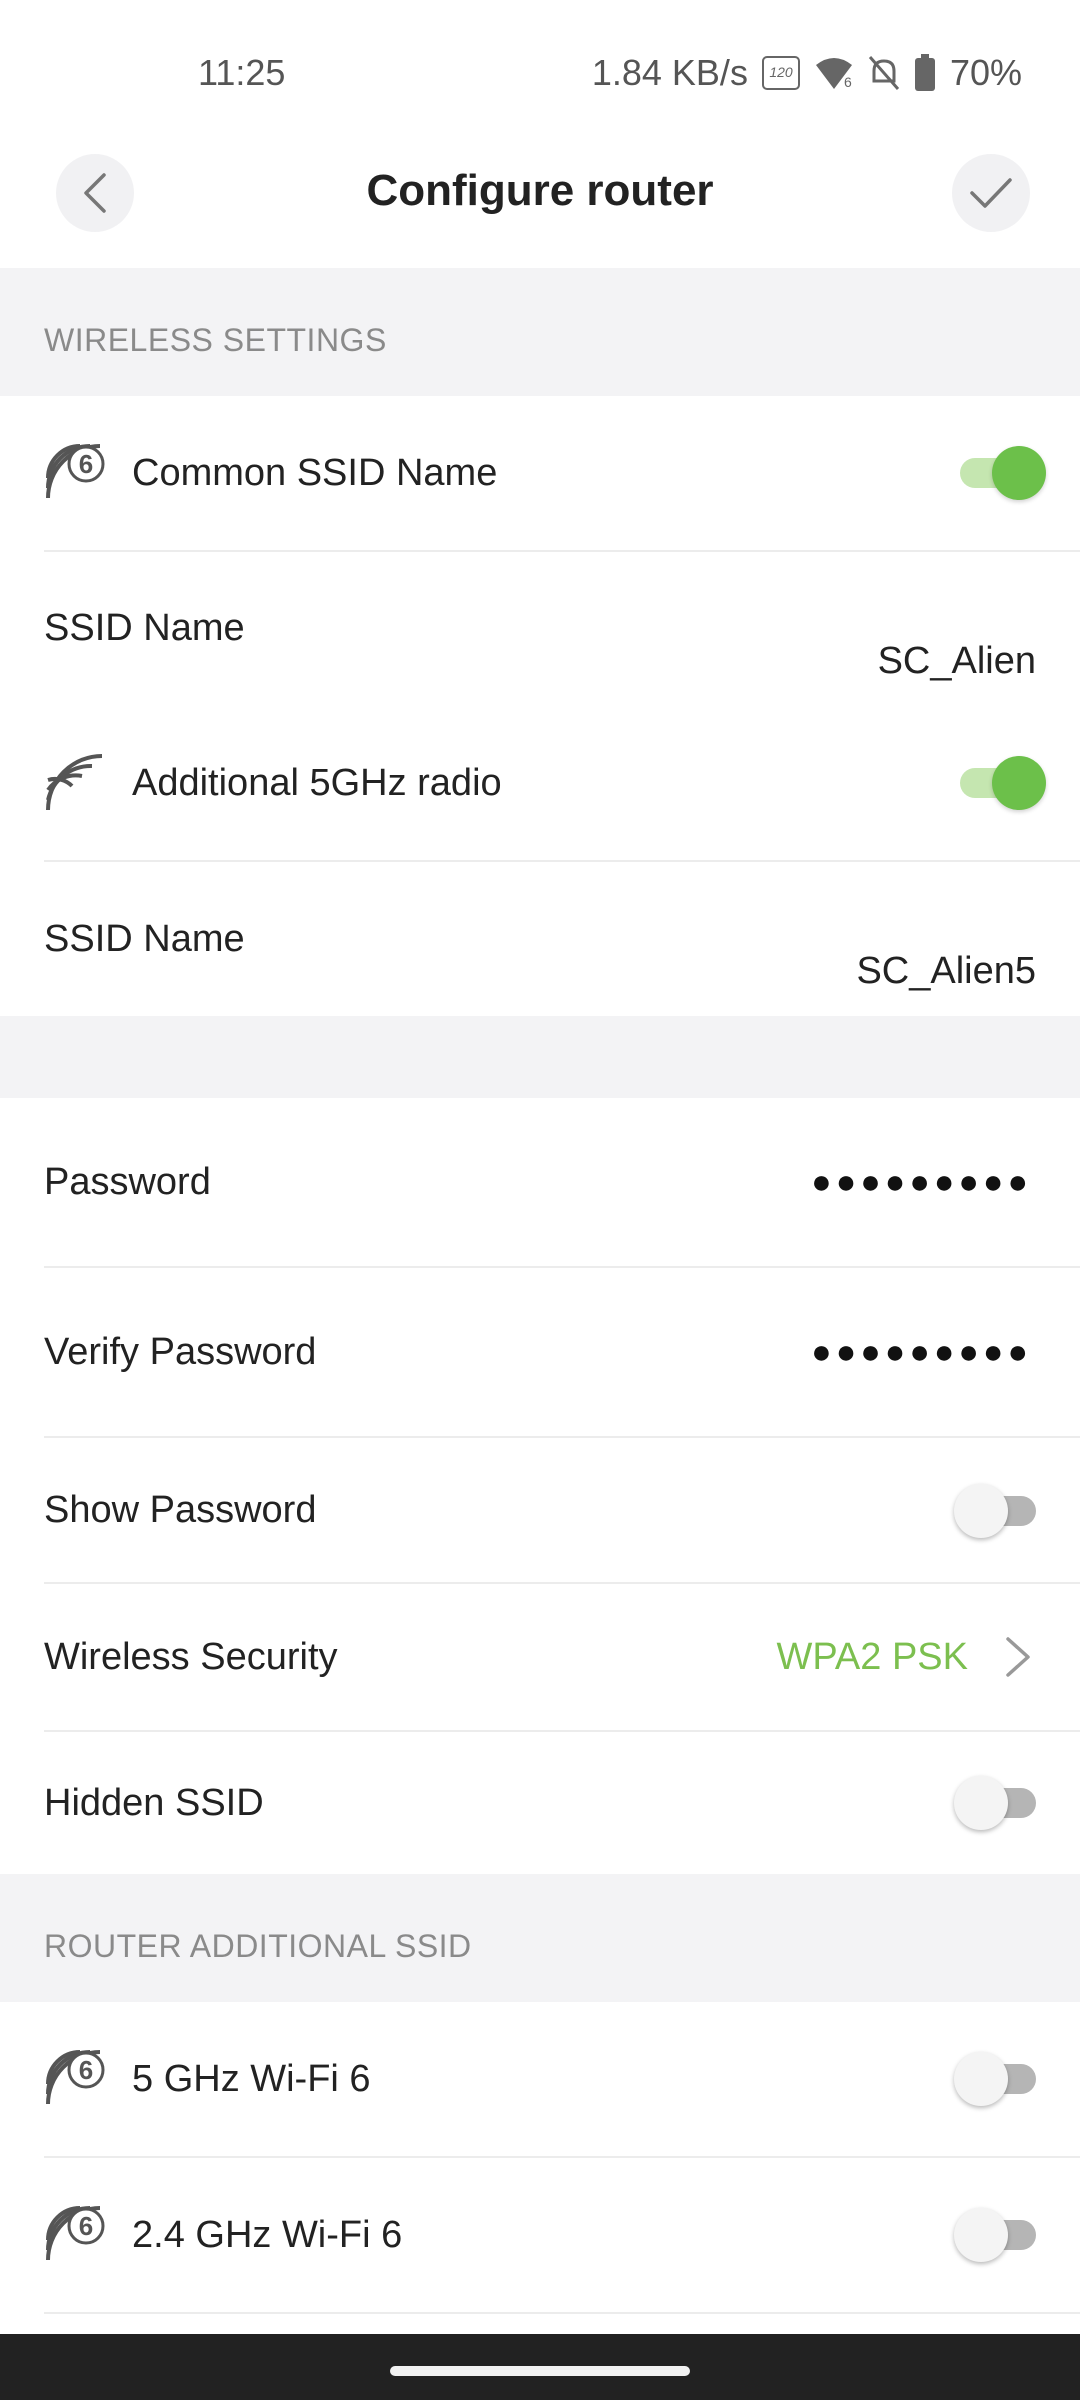 The width and height of the screenshot is (1080, 2400). Describe the element at coordinates (540, 1510) in the screenshot. I see `show-password-row: Show Password` at that location.